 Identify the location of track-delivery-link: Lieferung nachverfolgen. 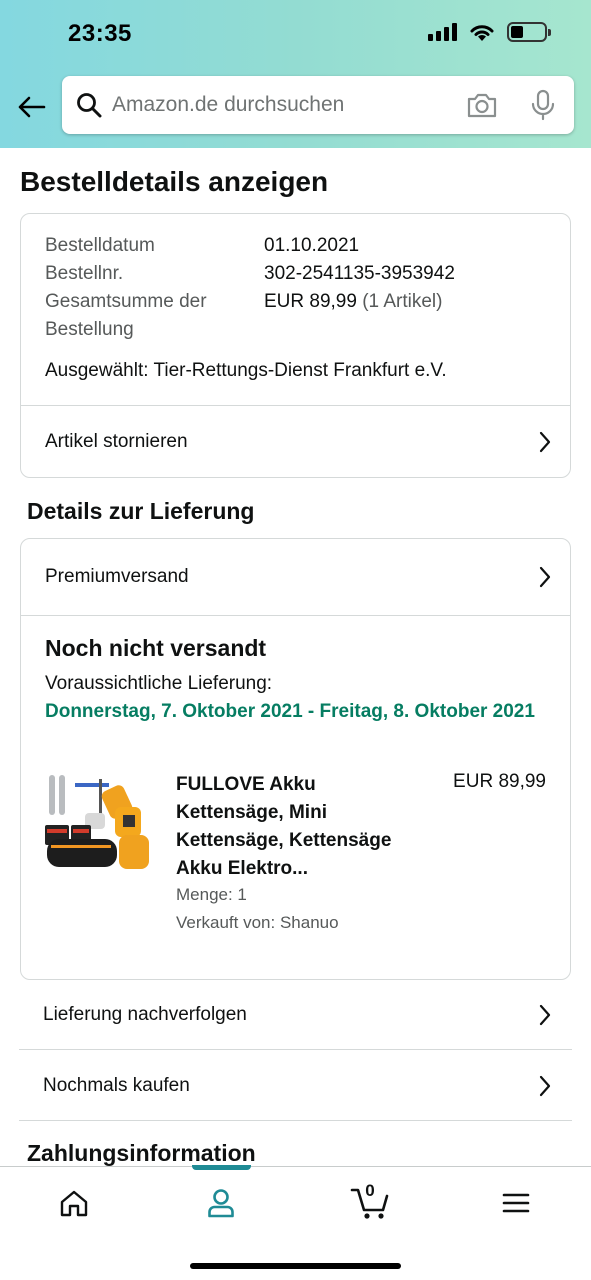
(295, 1015).